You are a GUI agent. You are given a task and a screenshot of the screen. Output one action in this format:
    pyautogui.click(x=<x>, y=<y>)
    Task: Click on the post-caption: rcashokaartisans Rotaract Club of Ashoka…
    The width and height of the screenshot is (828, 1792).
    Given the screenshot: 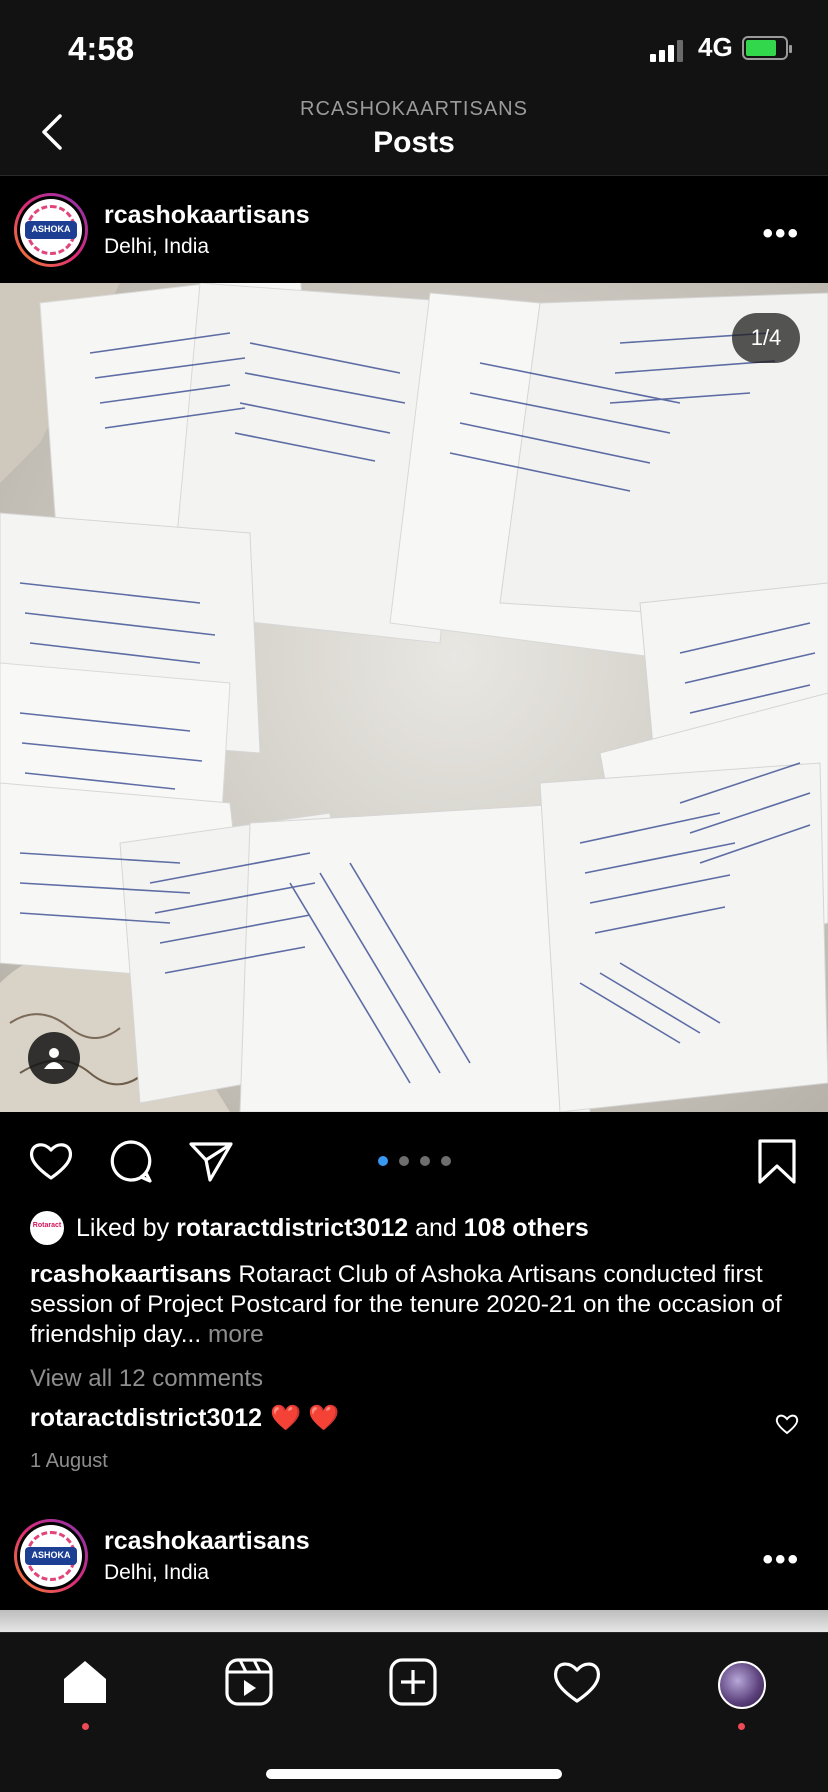 What is the action you would take?
    pyautogui.click(x=417, y=1305)
    